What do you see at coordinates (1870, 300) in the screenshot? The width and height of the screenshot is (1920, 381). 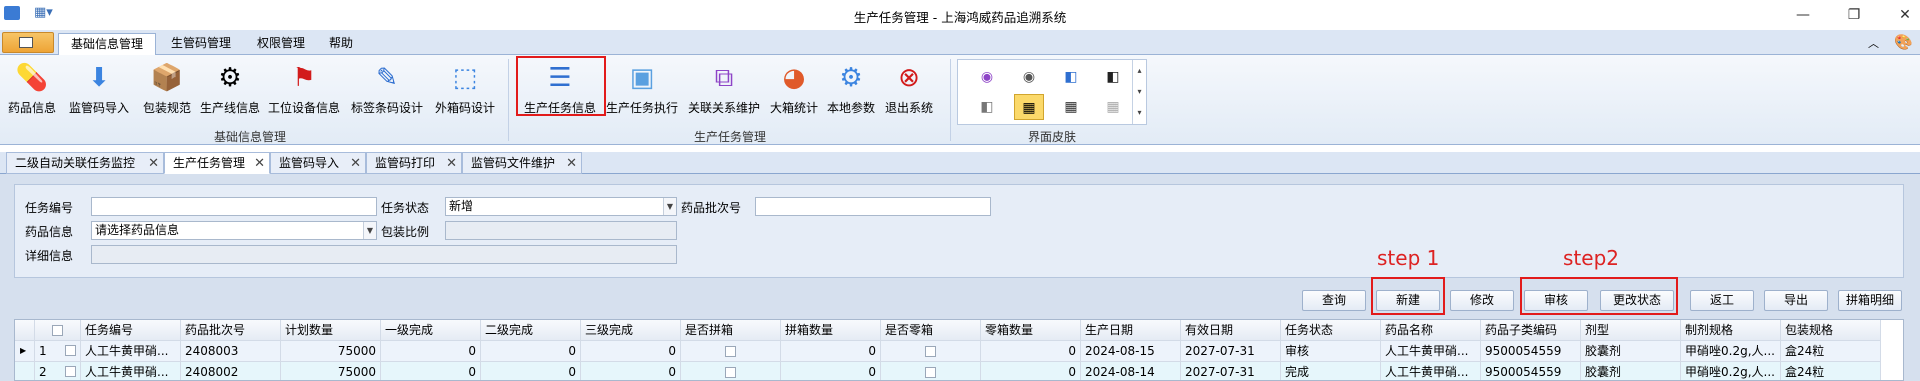 I see `pack-detail-button: 拼箱明细` at bounding box center [1870, 300].